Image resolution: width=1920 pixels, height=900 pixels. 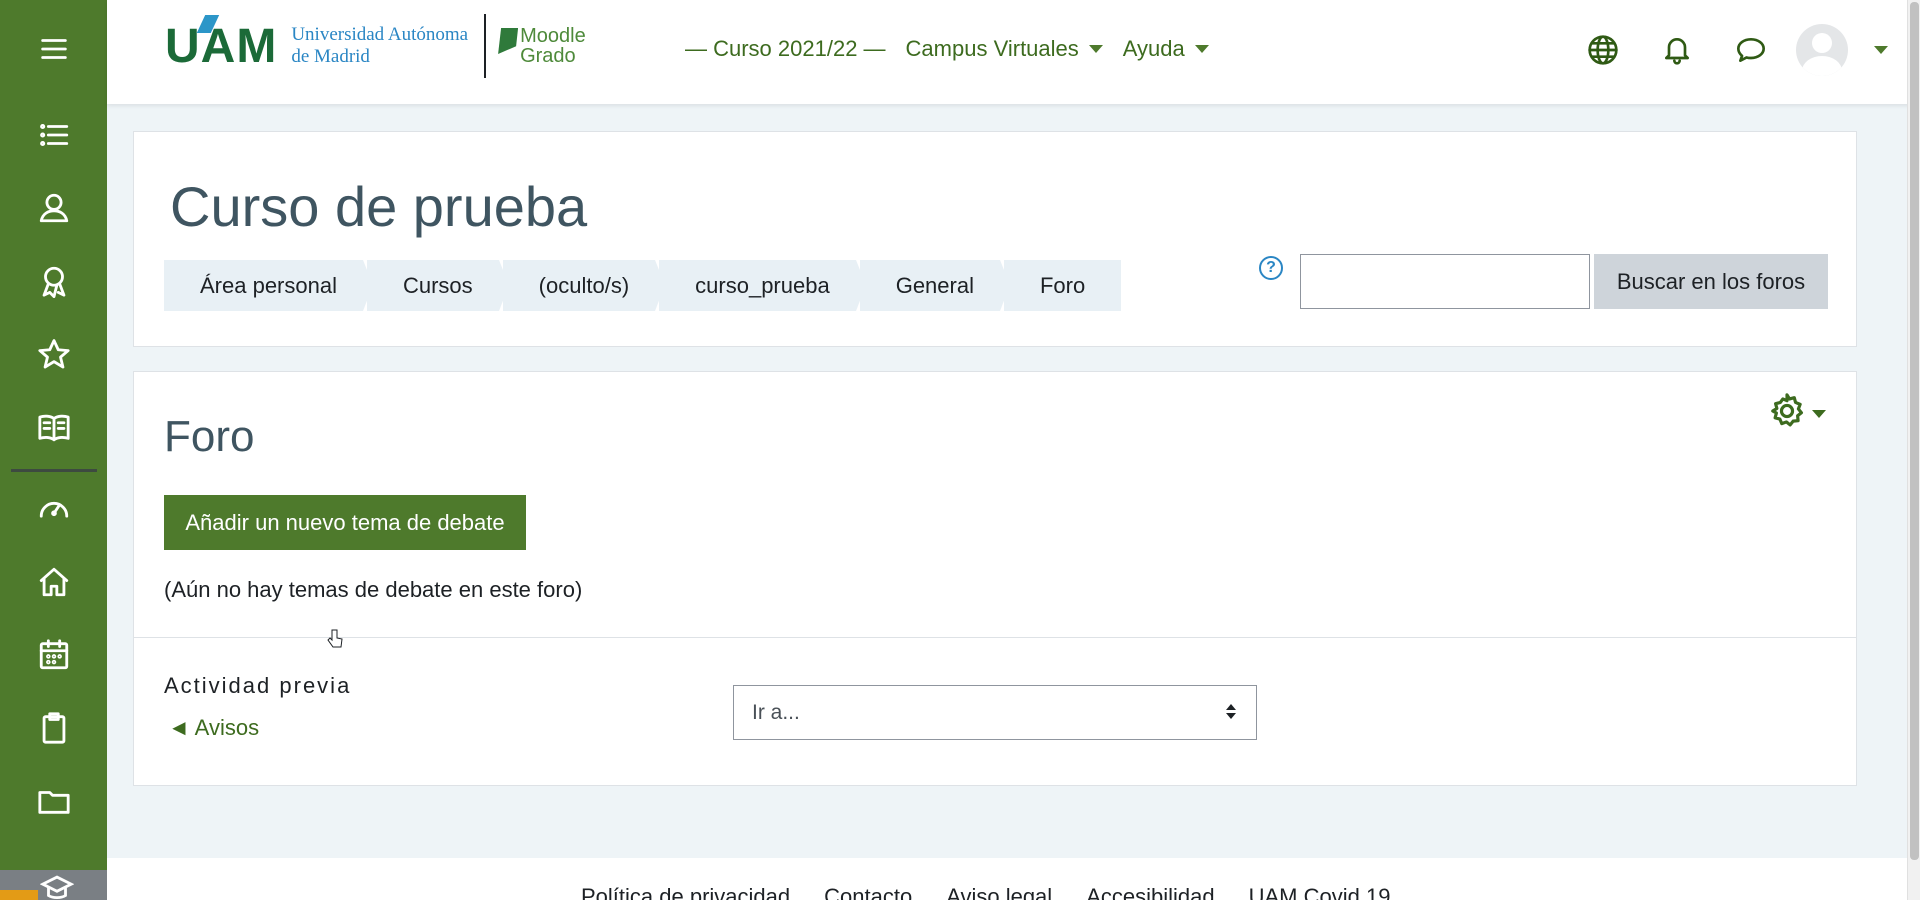 What do you see at coordinates (999, 892) in the screenshot?
I see `footer-link-legal: Aviso legal` at bounding box center [999, 892].